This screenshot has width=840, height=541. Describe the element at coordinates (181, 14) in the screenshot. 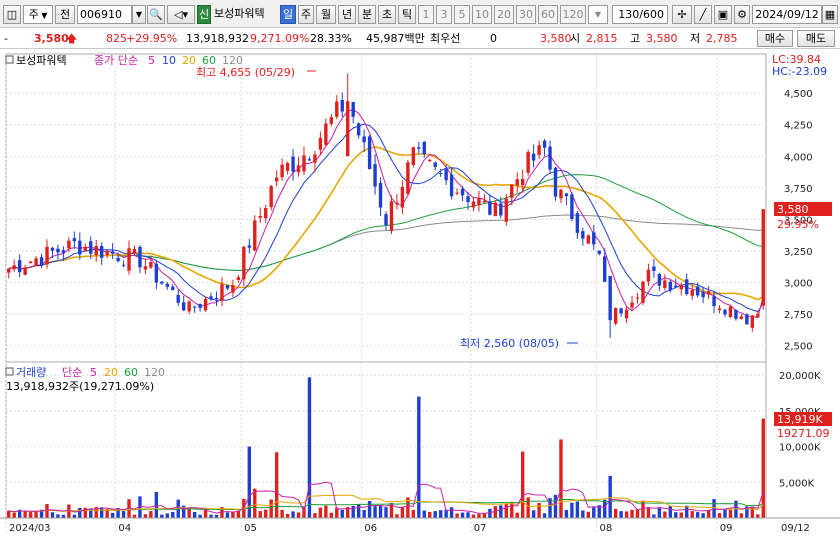

I see `speaker-icon: ◁▾` at that location.